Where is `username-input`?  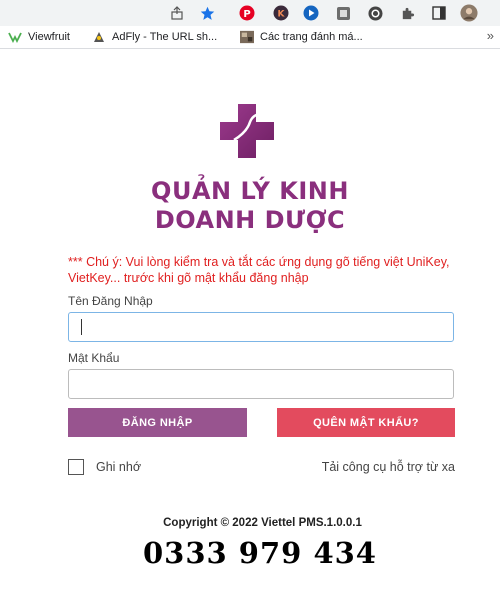
username-input is located at coordinates (261, 327).